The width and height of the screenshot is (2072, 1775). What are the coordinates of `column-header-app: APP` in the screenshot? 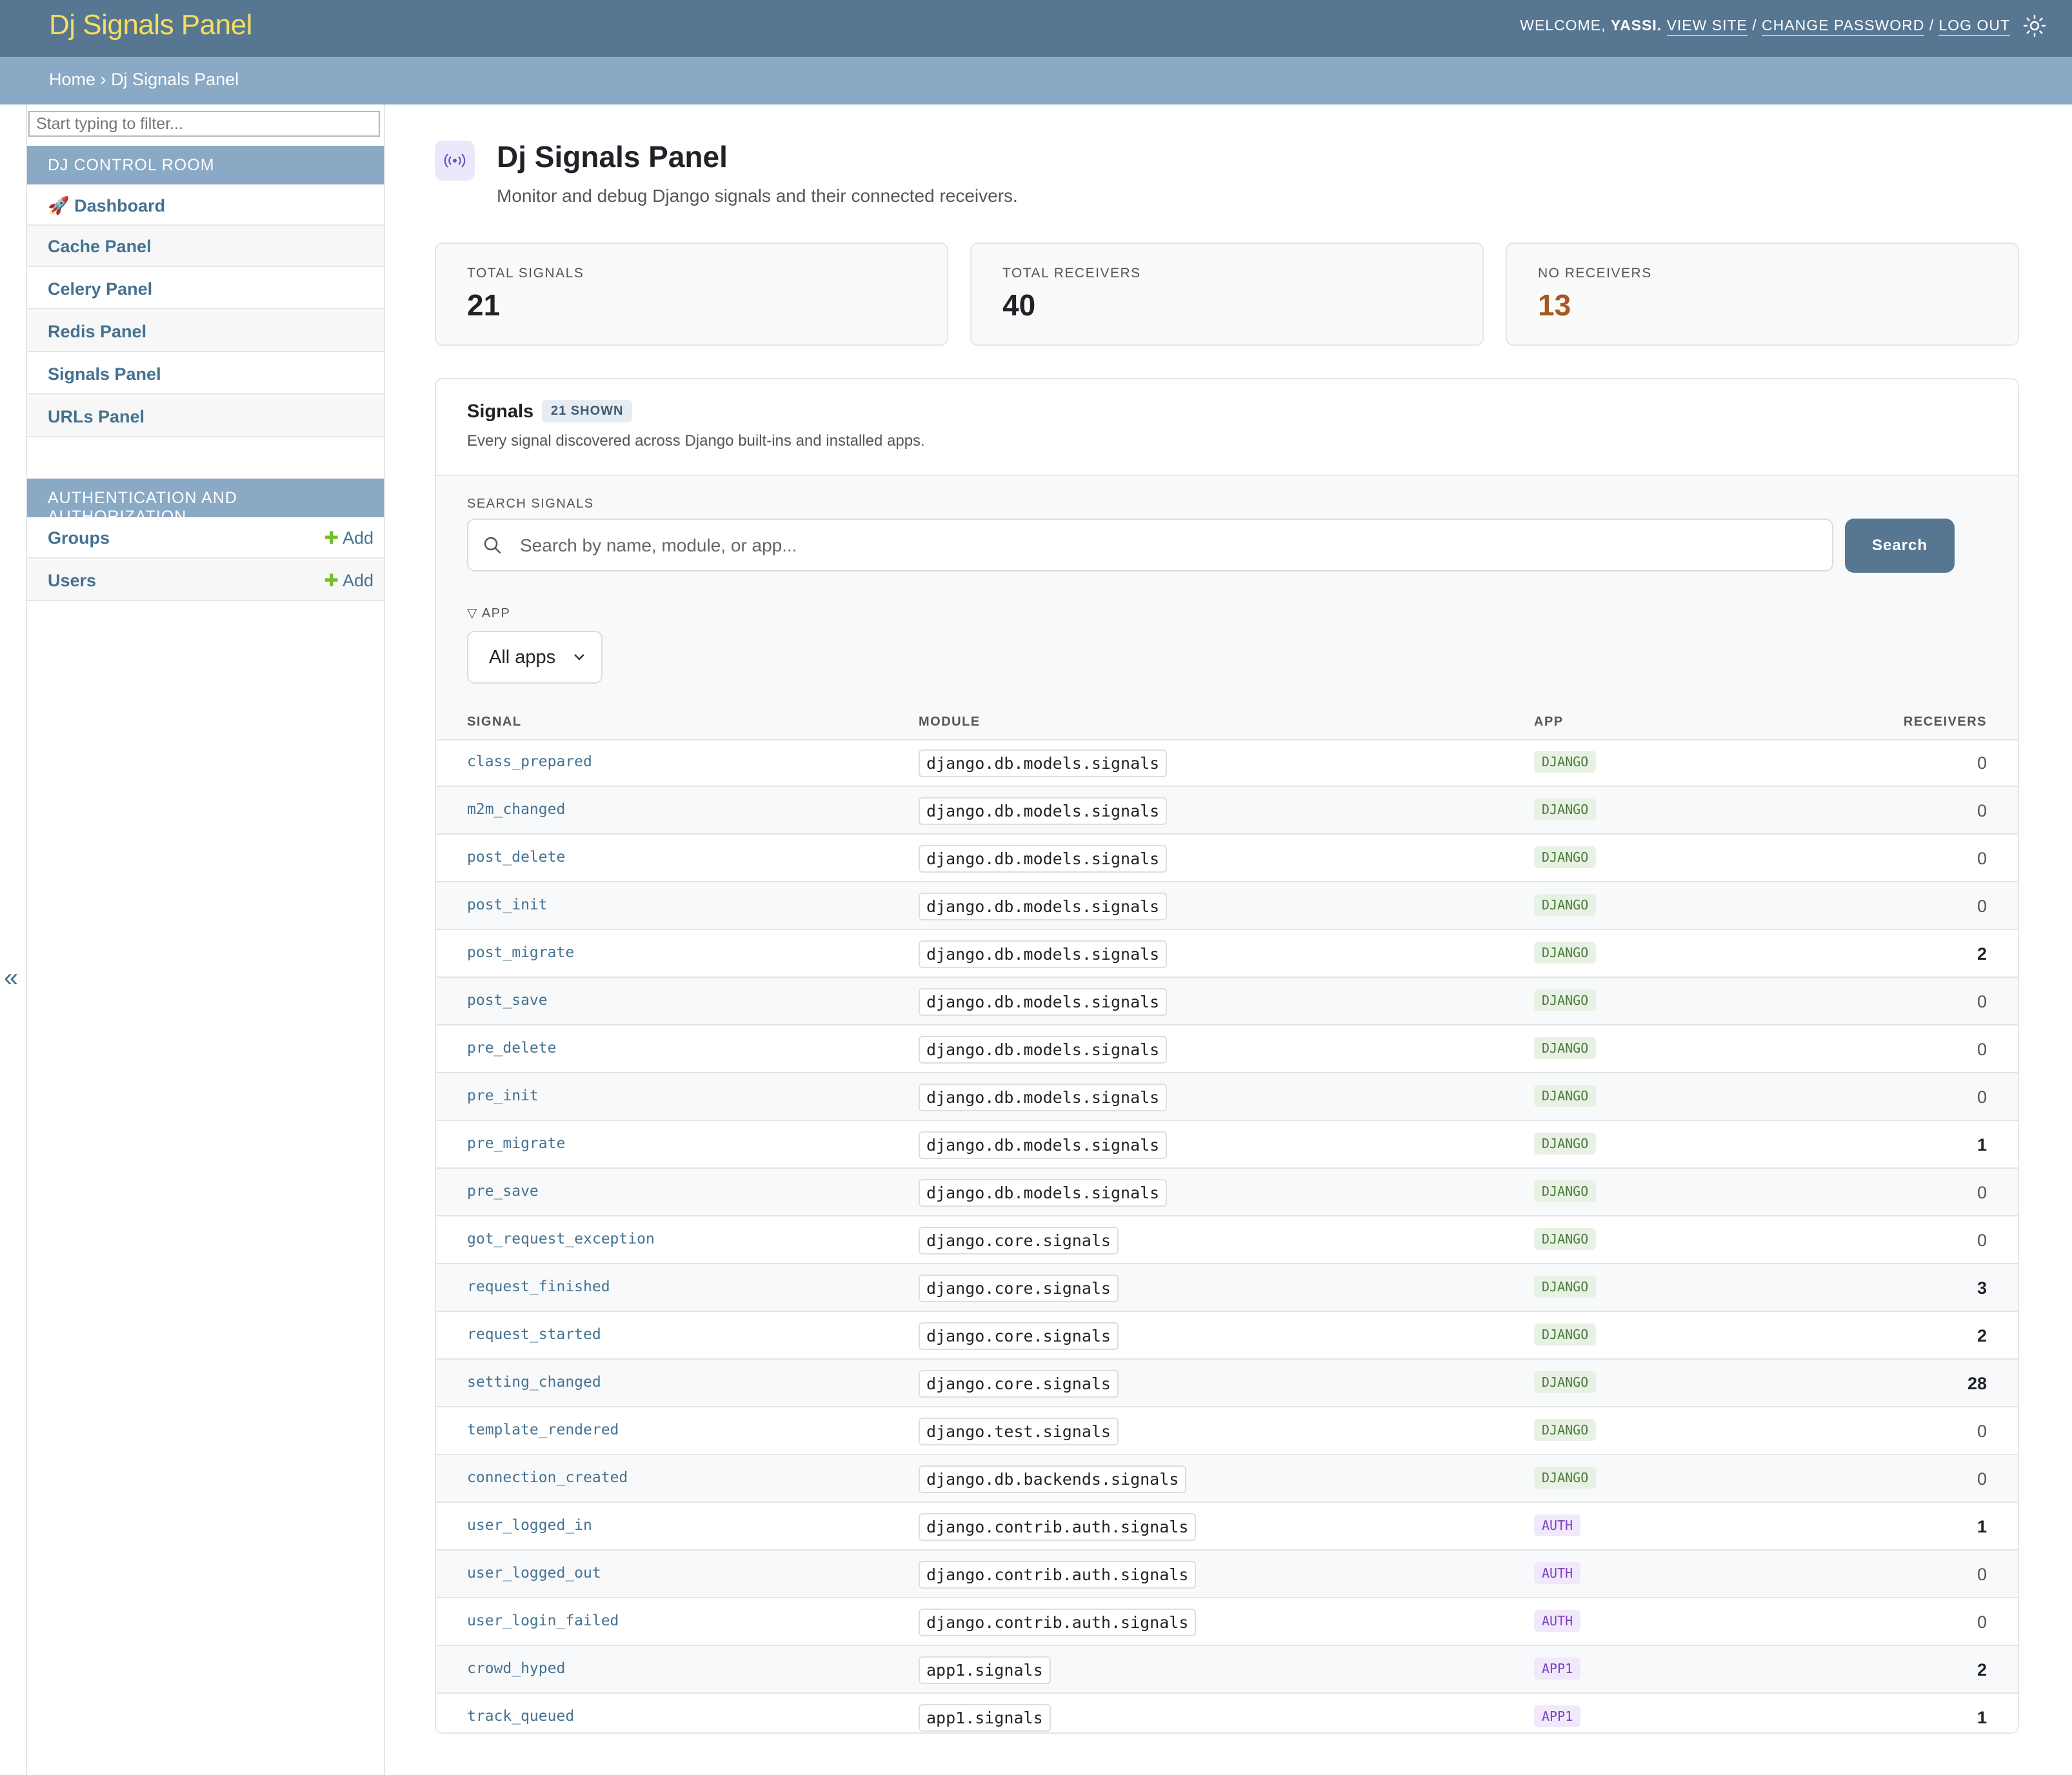 It's located at (1549, 722).